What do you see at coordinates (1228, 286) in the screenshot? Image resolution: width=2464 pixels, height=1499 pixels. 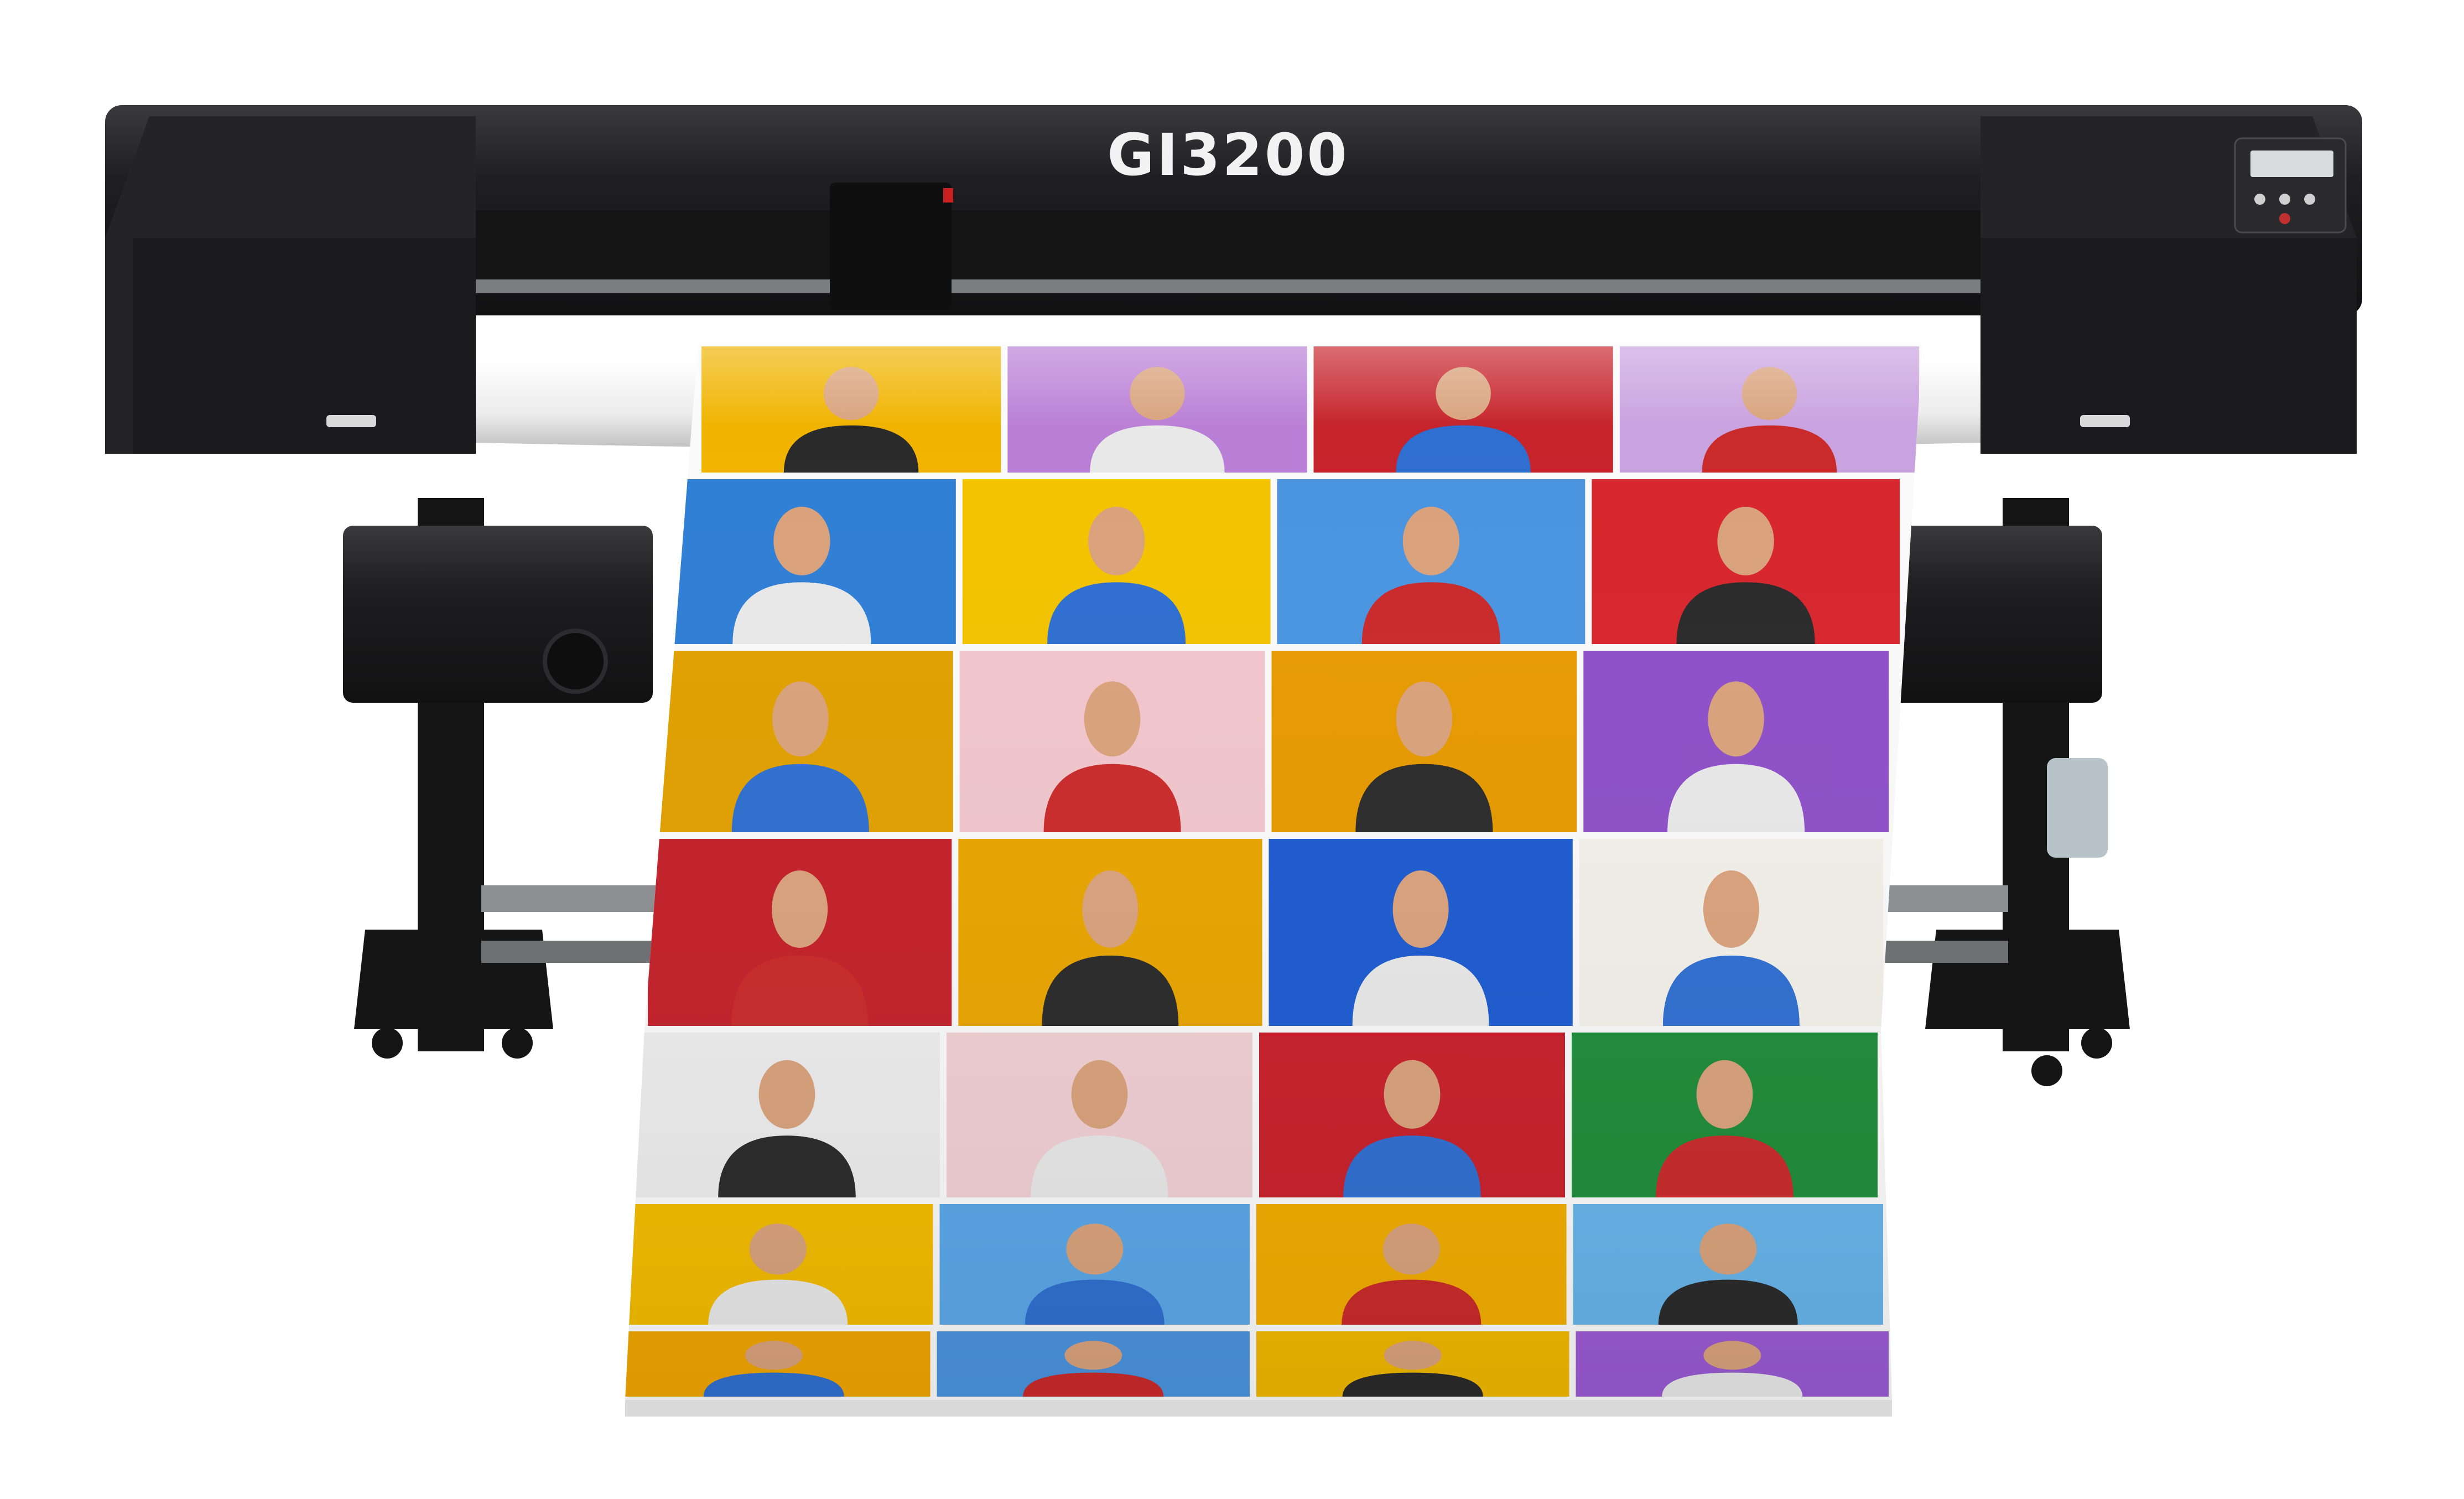 I see `rail-highlight` at bounding box center [1228, 286].